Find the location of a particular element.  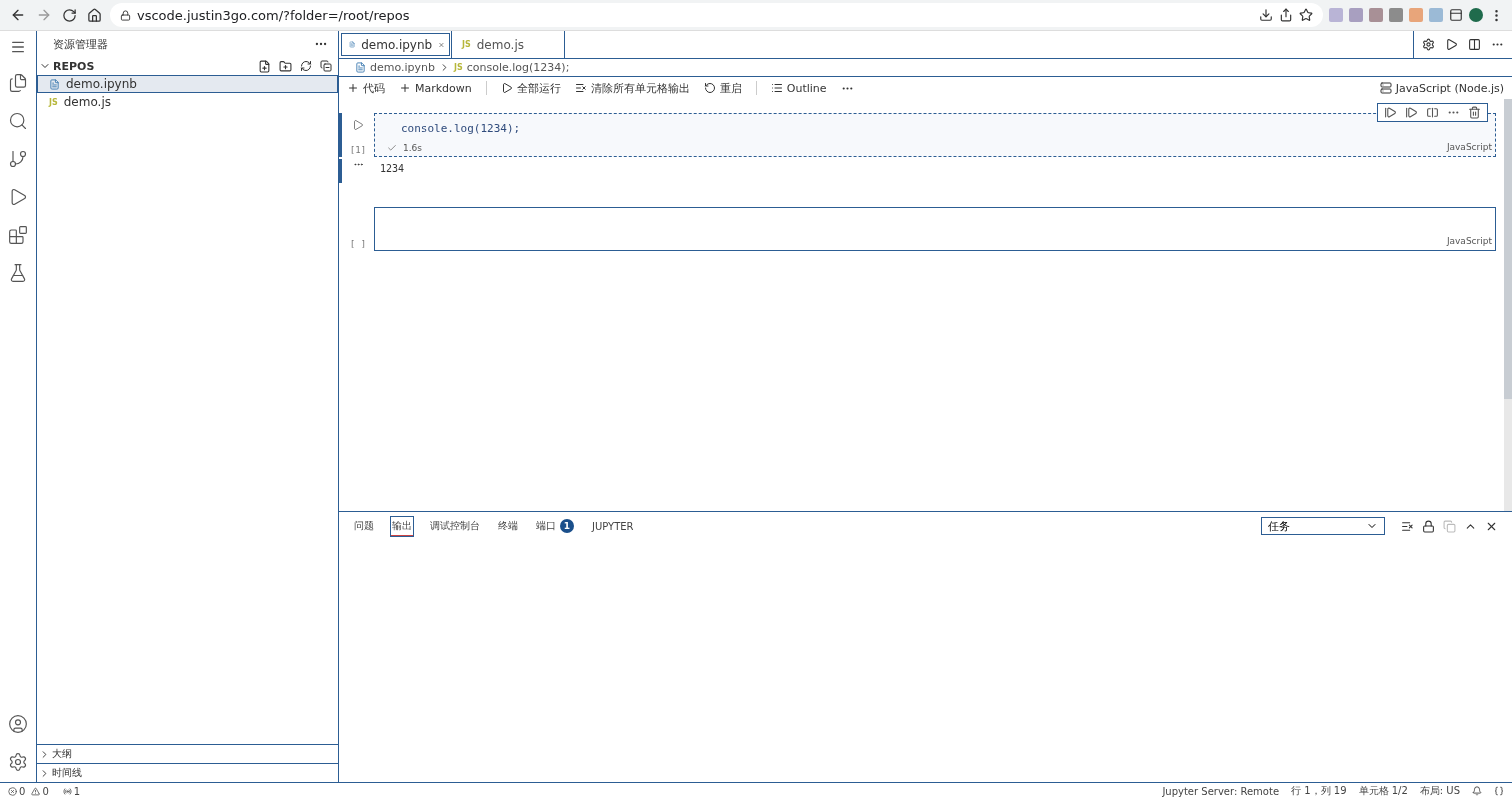

editor-tab: JS demo.js is located at coordinates (508, 44).